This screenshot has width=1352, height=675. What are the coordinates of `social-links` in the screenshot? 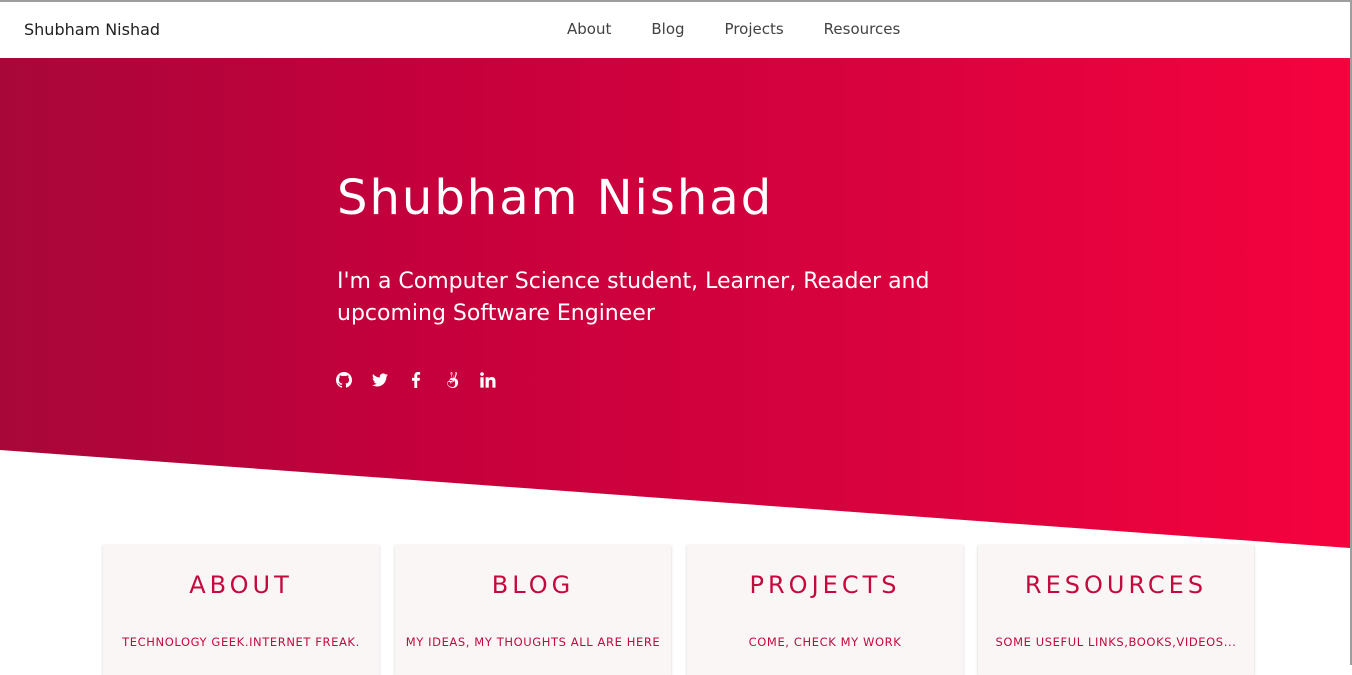 It's located at (417, 380).